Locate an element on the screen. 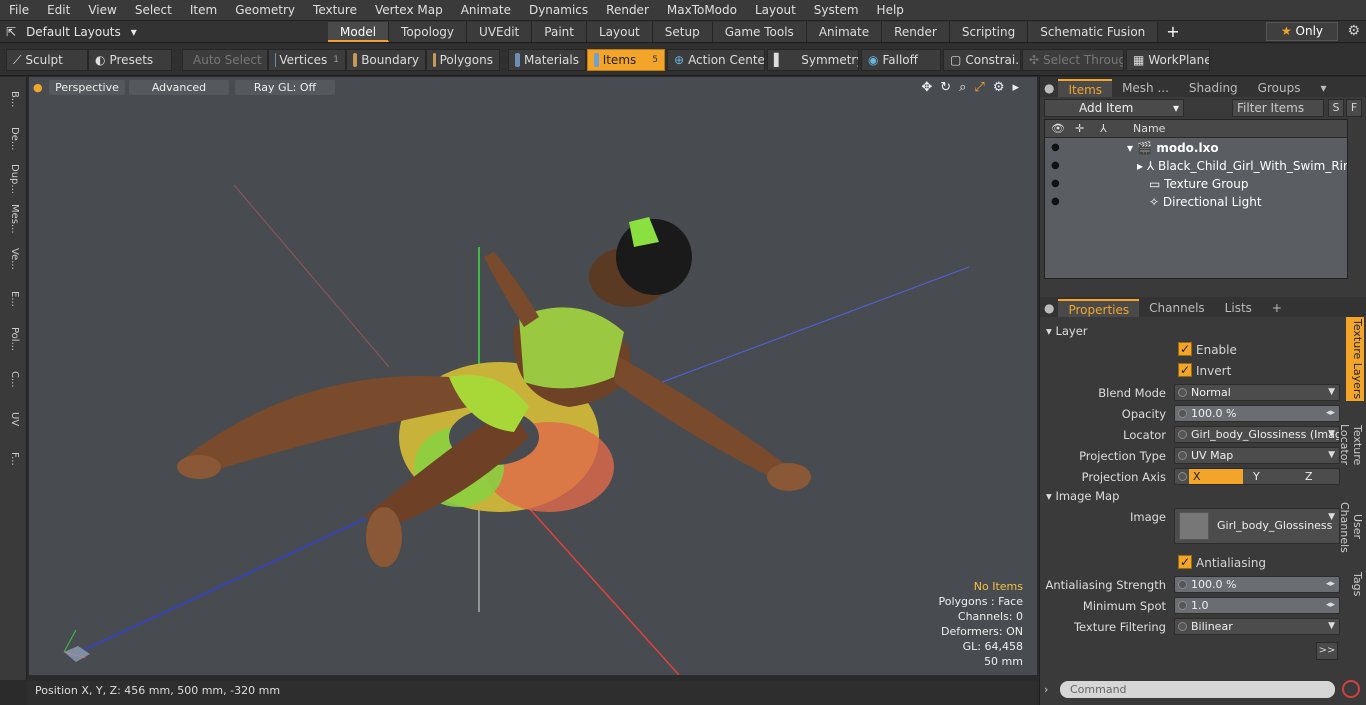  command-expand-icon: › is located at coordinates (1046, 689).